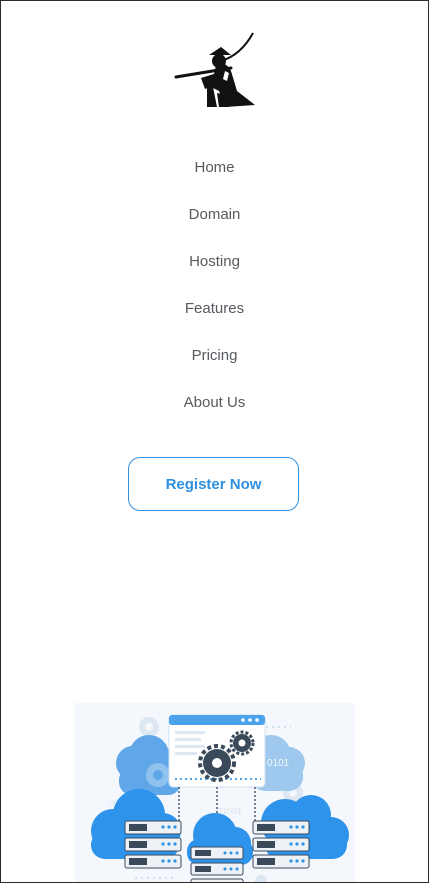 Image resolution: width=429 pixels, height=883 pixels. I want to click on nav-item-domain: Domain, so click(214, 227).